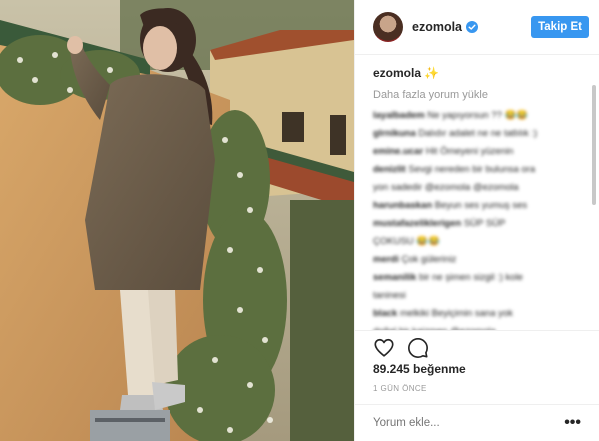  What do you see at coordinates (388, 27) in the screenshot?
I see `avatar` at bounding box center [388, 27].